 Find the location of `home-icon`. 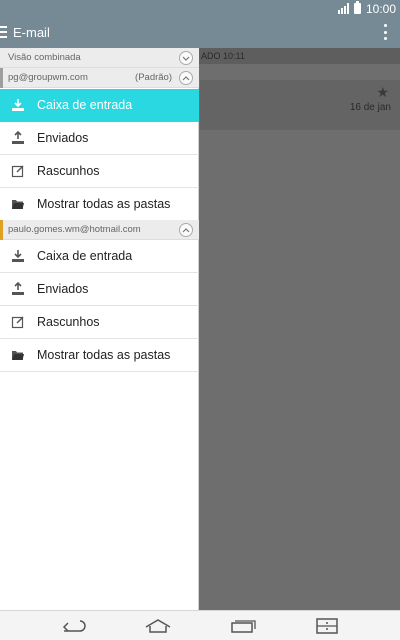

home-icon is located at coordinates (158, 626).